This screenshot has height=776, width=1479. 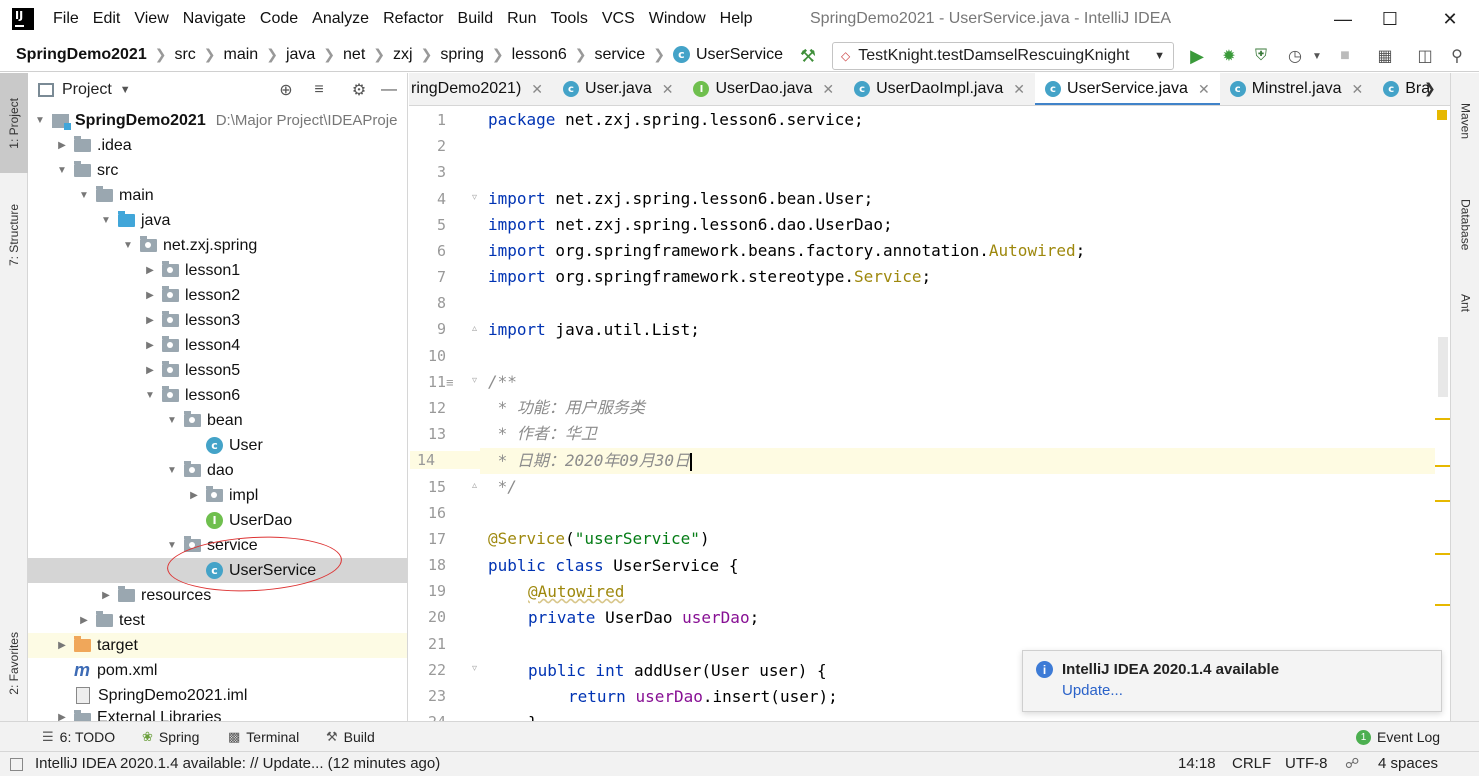 What do you see at coordinates (16, 764) in the screenshot?
I see `toggle-tool-windows-icon` at bounding box center [16, 764].